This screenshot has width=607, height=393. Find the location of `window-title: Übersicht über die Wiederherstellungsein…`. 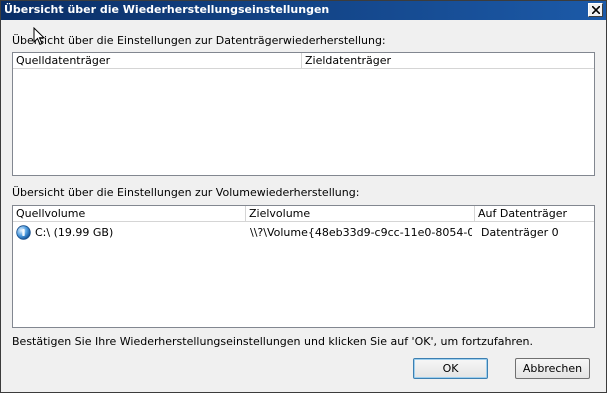

window-title: Übersicht über die Wiederherstellungsein… is located at coordinates (167, 9).